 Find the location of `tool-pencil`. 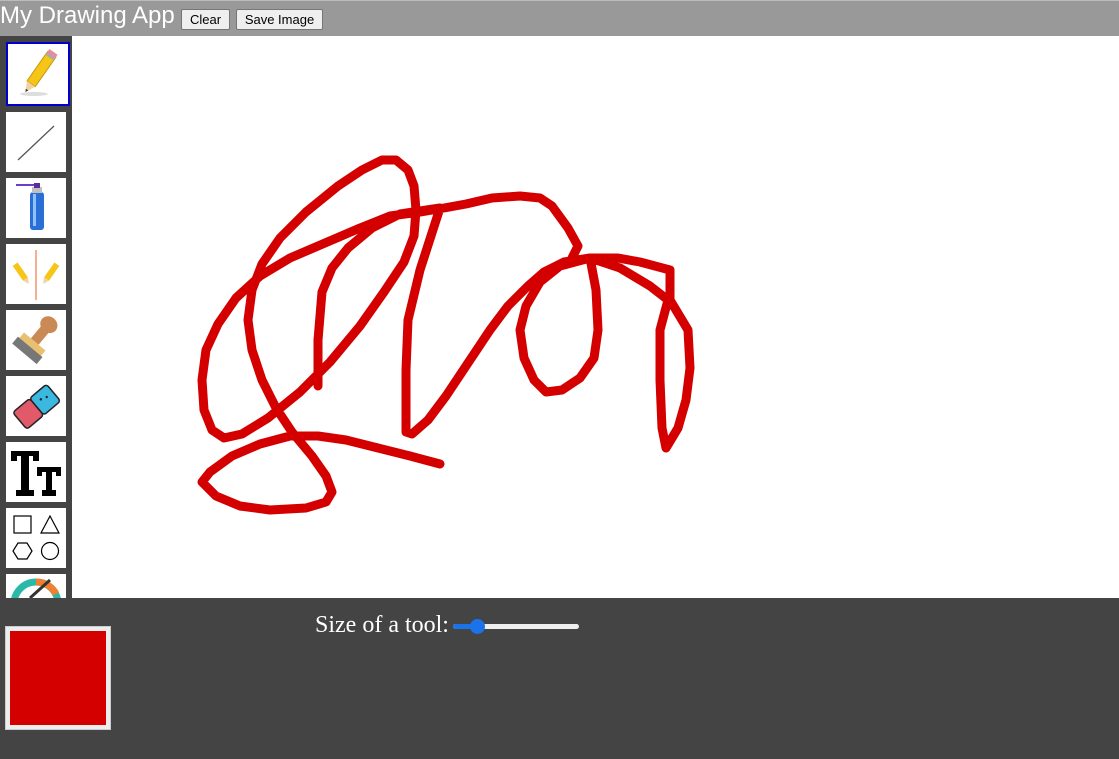

tool-pencil is located at coordinates (38, 74).